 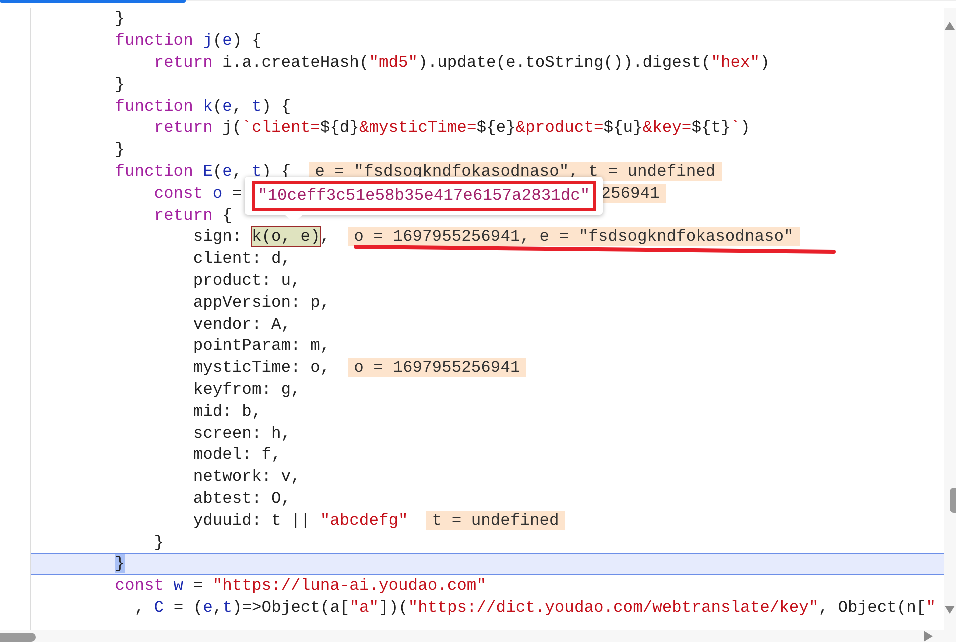 What do you see at coordinates (261, 302) in the screenshot?
I see `code-line: appVersion: p,` at bounding box center [261, 302].